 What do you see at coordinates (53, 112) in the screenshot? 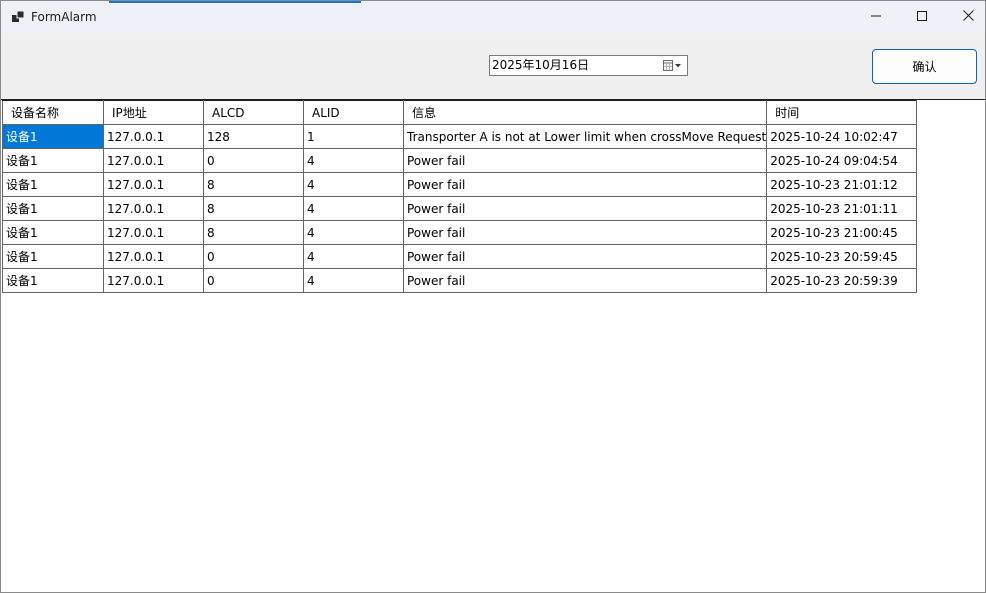
I see `column-header-device-name: 设备名称` at bounding box center [53, 112].